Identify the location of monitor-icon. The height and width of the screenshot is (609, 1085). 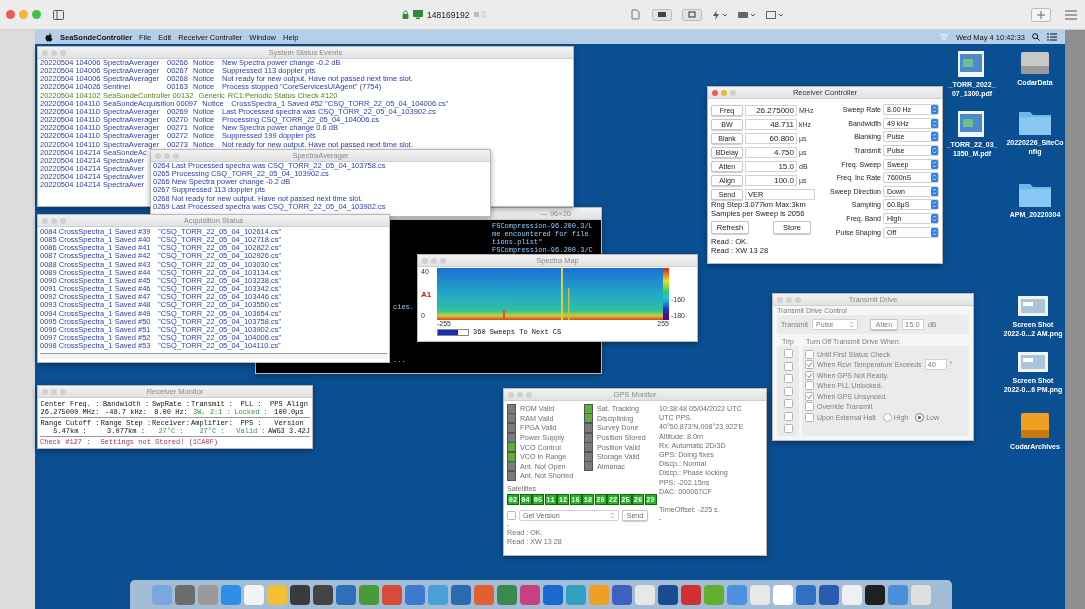
(418, 14).